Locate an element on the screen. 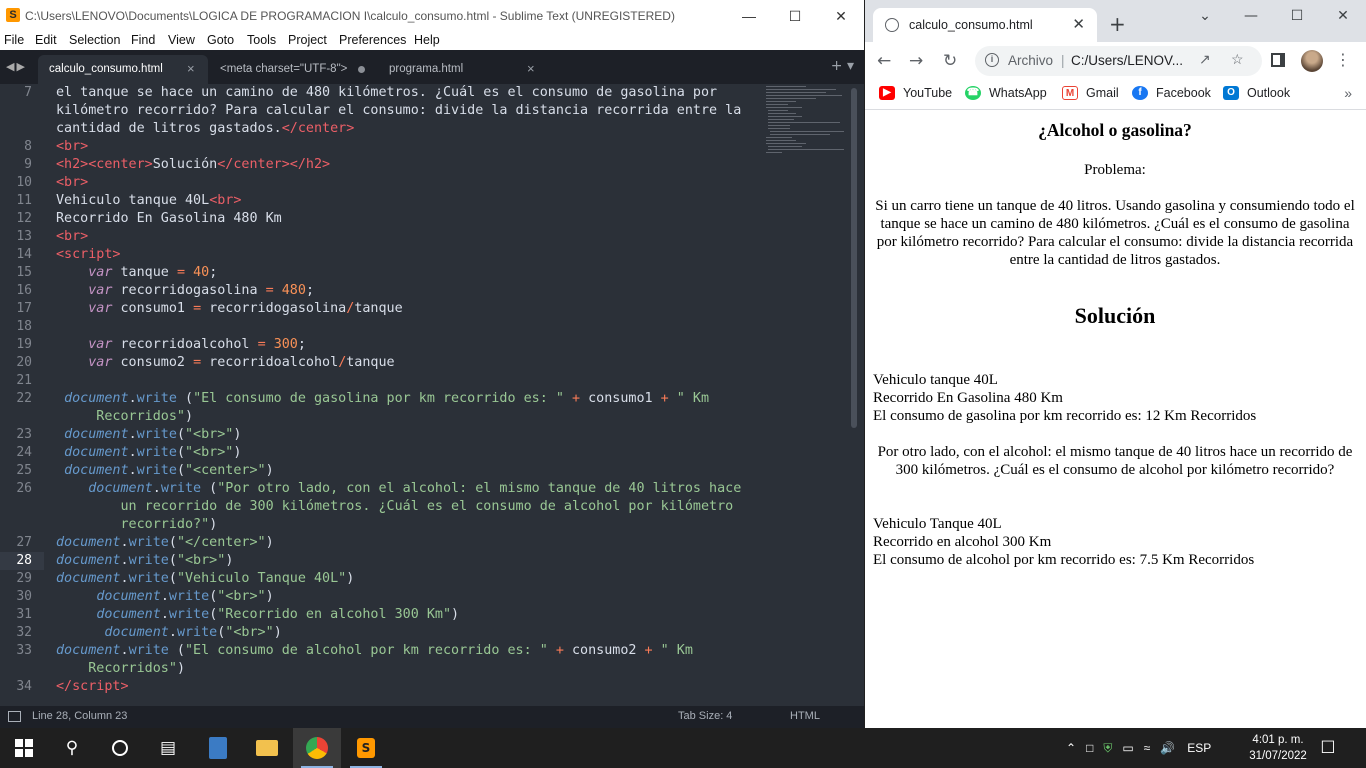 The width and height of the screenshot is (1366, 768). code-line: var tanque = 40; is located at coordinates (136, 273).